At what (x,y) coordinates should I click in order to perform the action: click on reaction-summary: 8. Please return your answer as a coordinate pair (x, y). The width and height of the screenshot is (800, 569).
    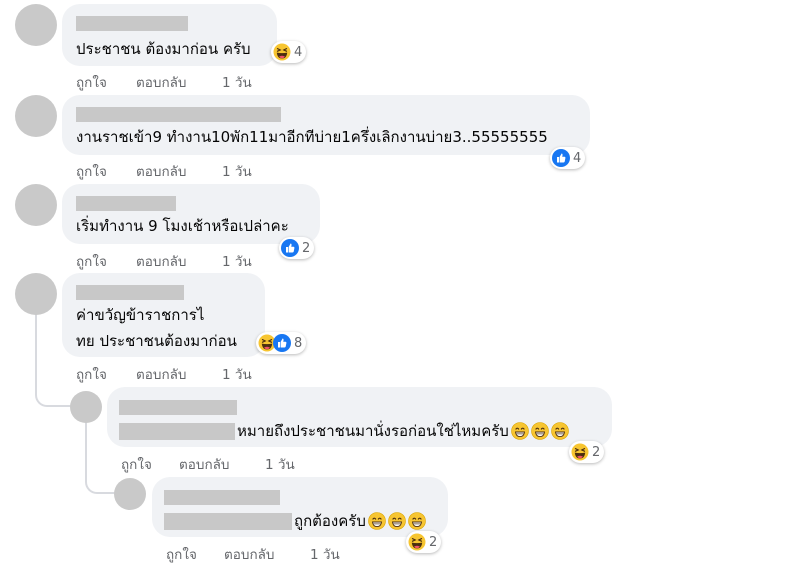
    Looking at the image, I should click on (281, 343).